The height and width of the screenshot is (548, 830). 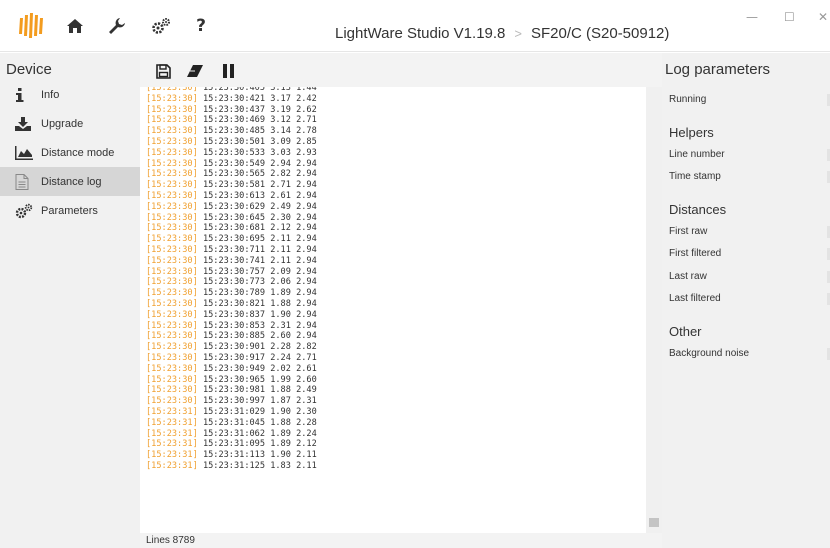 I want to click on save-icon, so click(x=163, y=71).